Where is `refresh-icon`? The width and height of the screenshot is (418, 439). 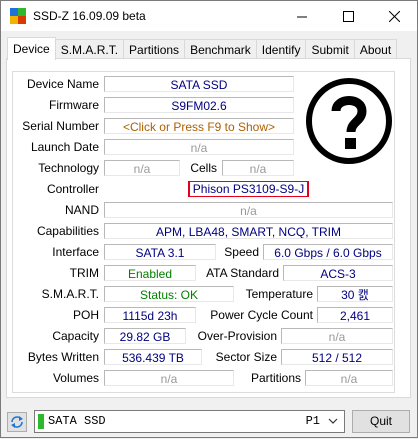 refresh-icon is located at coordinates (17, 422).